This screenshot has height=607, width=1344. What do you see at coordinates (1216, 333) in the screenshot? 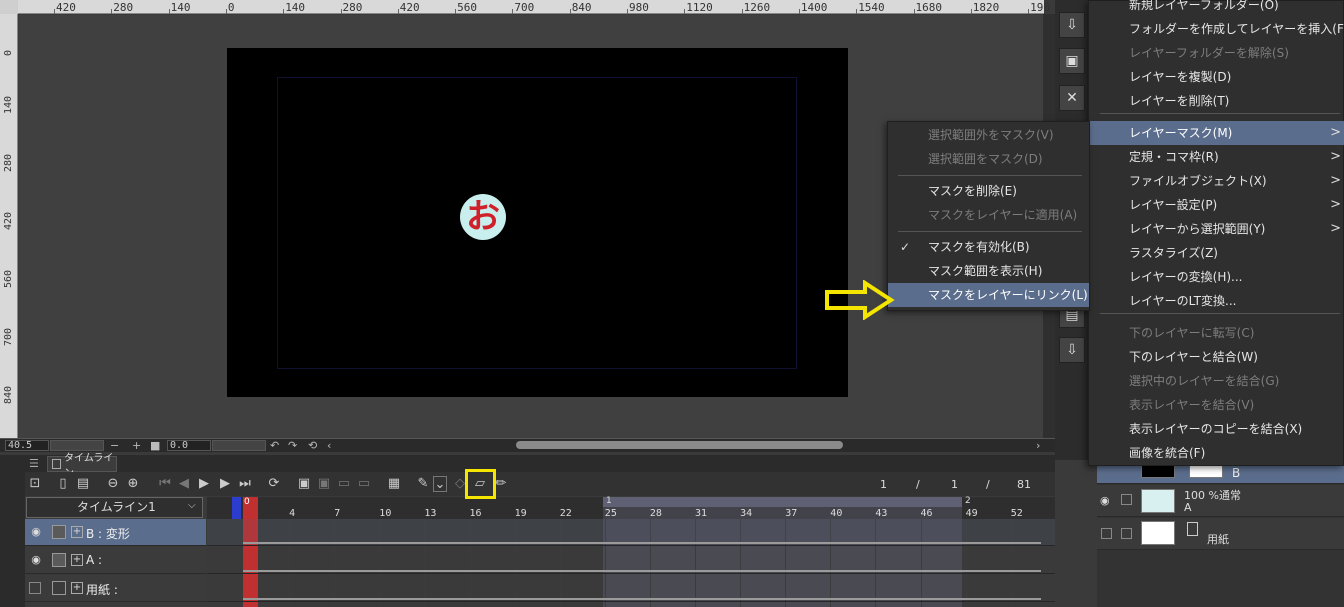
I see `menu-item: 下のレイヤーに転写(C)` at bounding box center [1216, 333].